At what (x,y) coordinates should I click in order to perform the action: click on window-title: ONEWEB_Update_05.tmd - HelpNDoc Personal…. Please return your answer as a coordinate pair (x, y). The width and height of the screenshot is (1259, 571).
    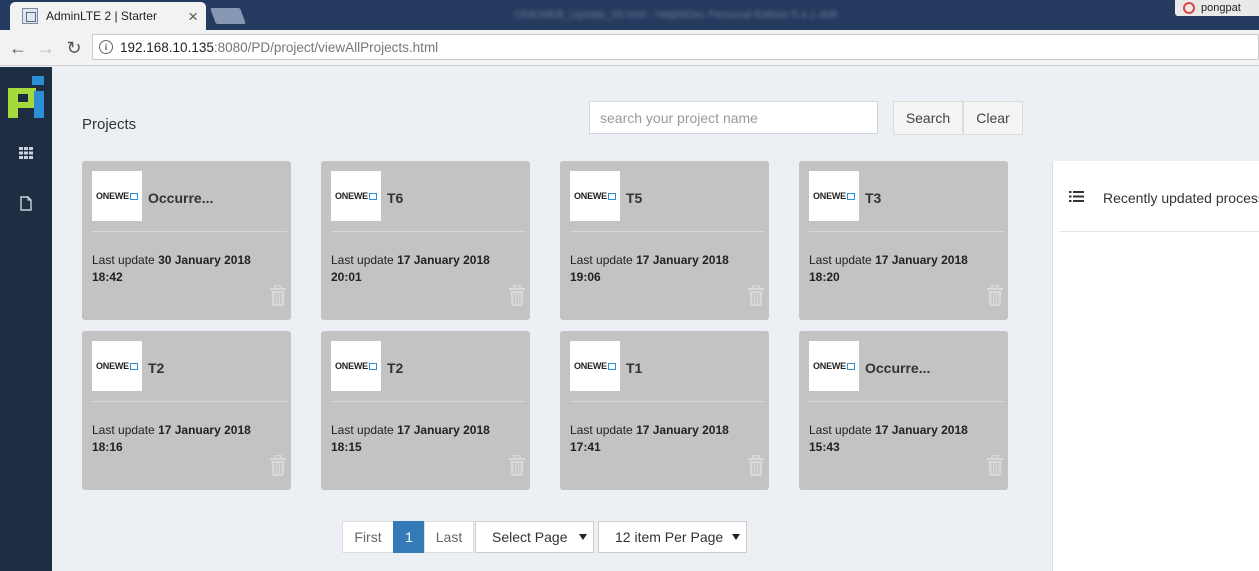
    Looking at the image, I should click on (676, 15).